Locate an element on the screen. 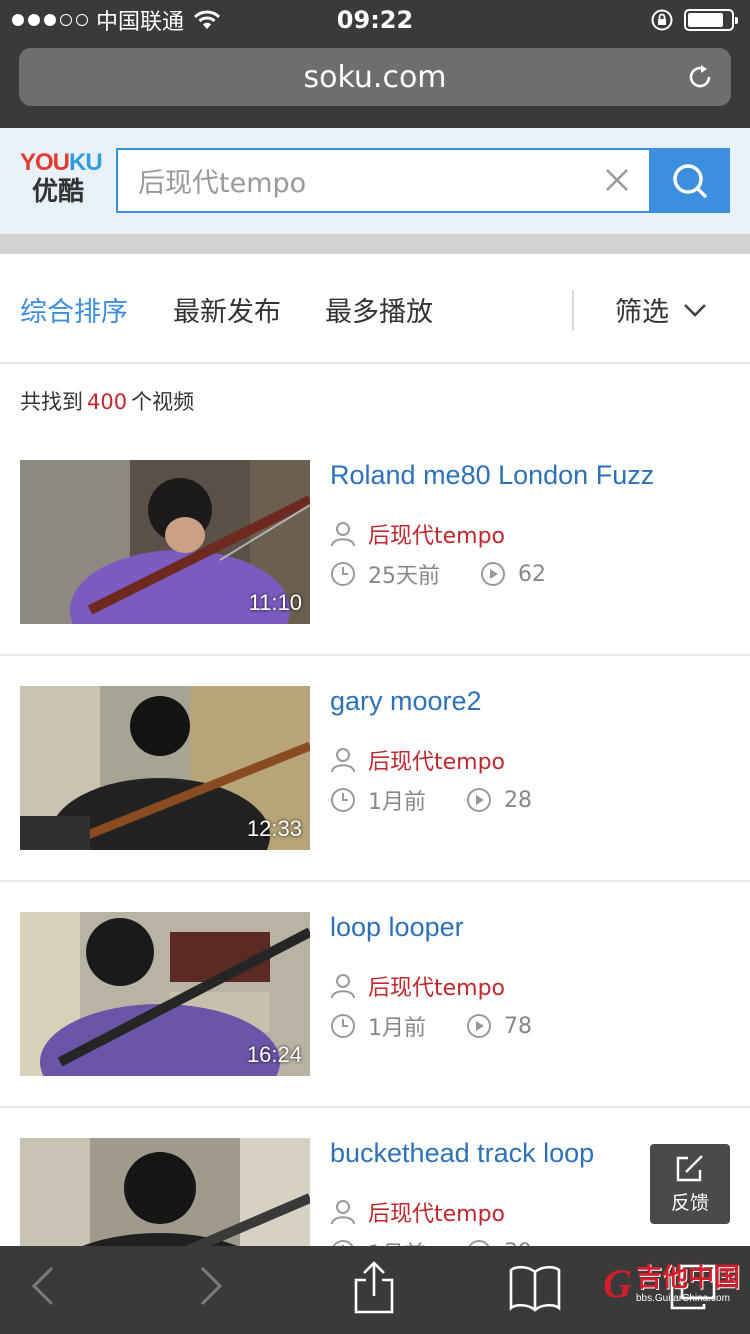 This screenshot has width=750, height=1334. video-age: 25天前 is located at coordinates (404, 576).